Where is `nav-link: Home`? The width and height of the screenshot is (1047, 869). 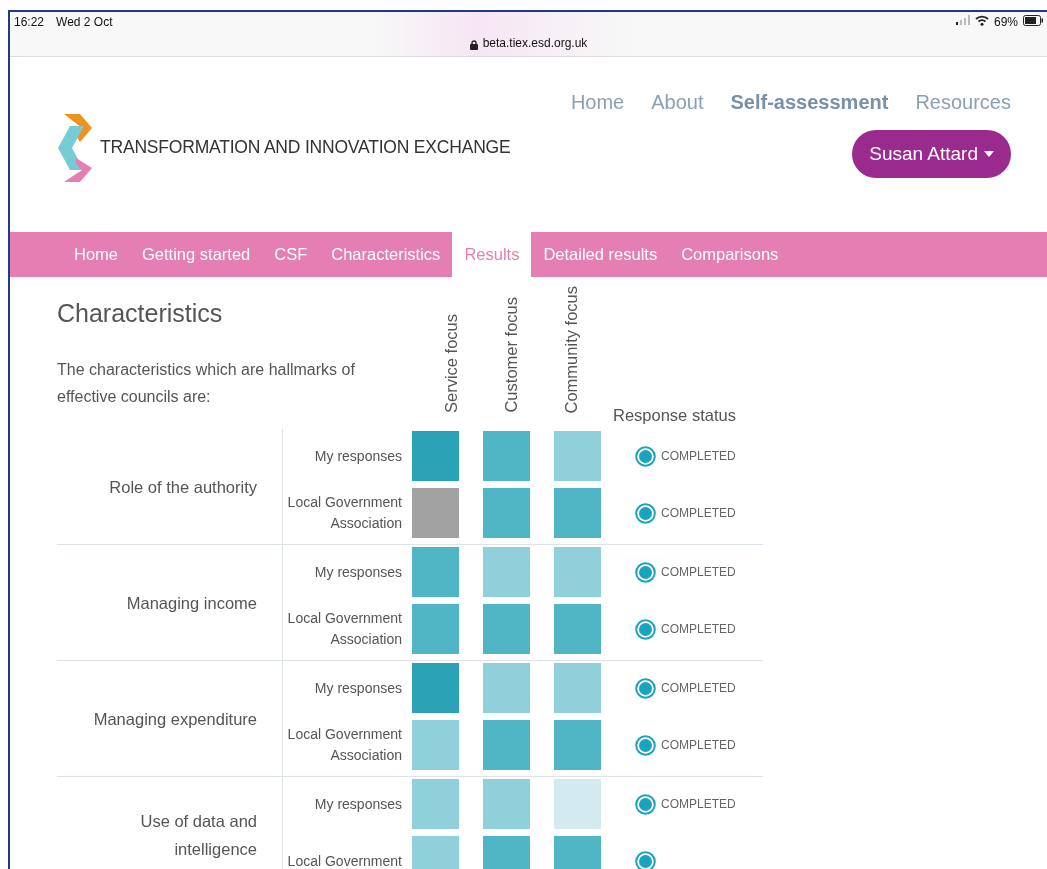
nav-link: Home is located at coordinates (597, 102).